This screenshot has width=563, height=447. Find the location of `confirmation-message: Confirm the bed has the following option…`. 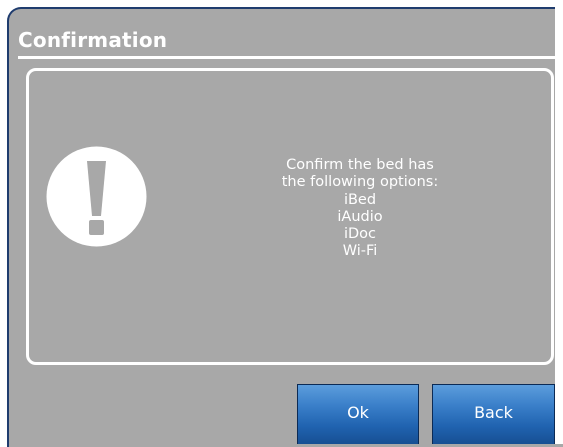

confirmation-message: Confirm the bed has the following option… is located at coordinates (360, 209).